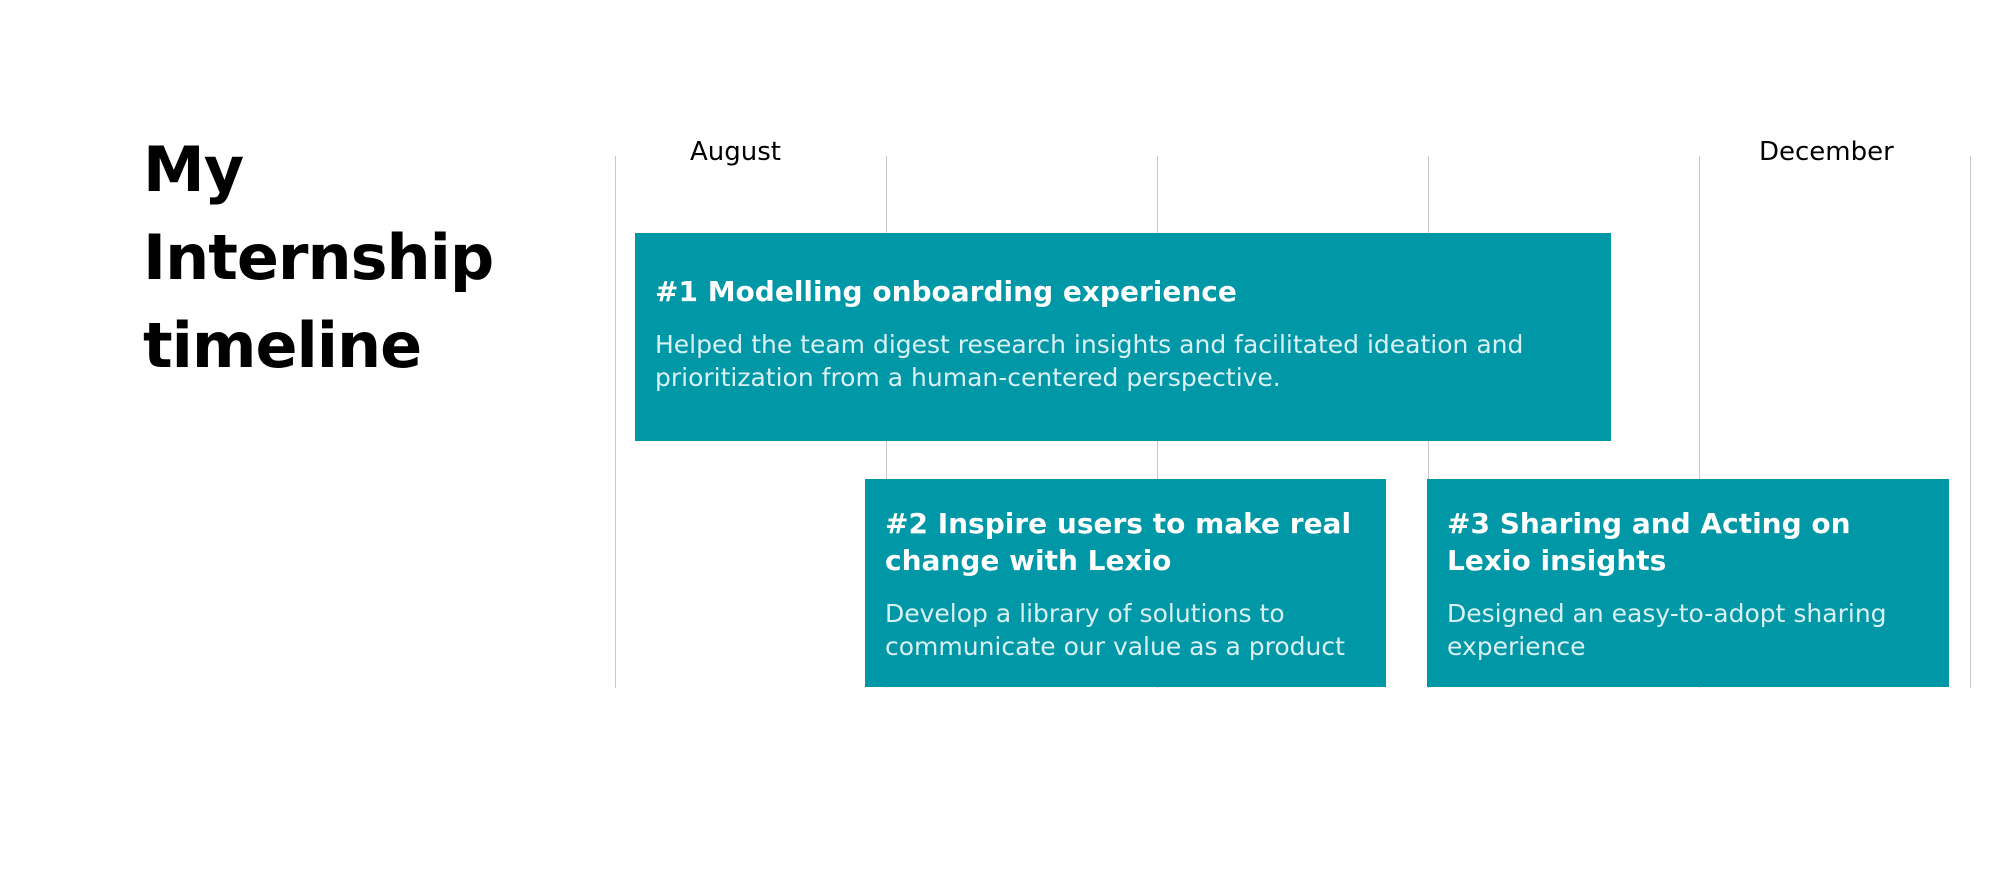 This screenshot has height=896, width=2000. What do you see at coordinates (946, 291) in the screenshot?
I see `task-title: #1 Modelling onboarding experience` at bounding box center [946, 291].